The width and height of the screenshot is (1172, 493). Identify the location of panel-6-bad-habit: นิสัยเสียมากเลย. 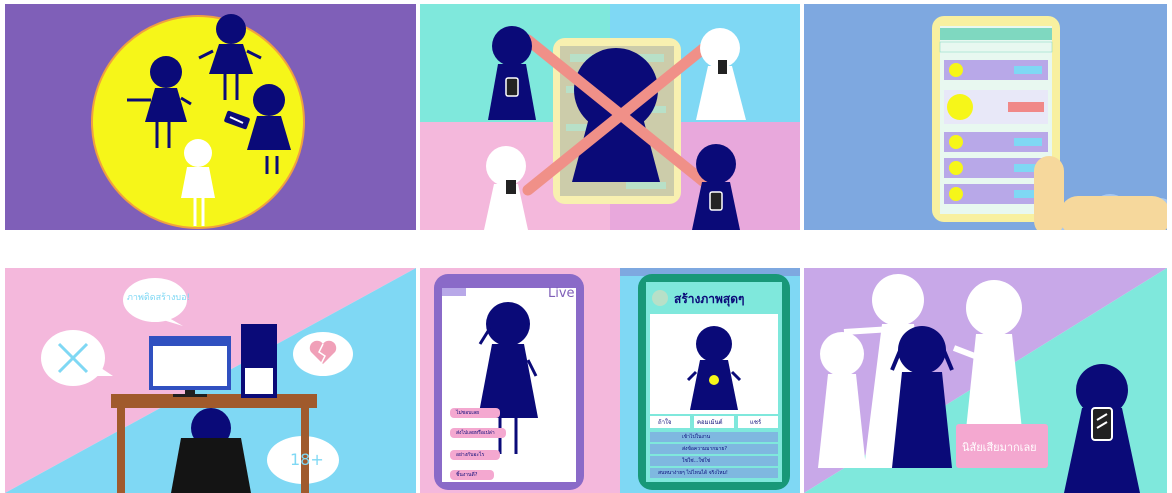
(985, 380).